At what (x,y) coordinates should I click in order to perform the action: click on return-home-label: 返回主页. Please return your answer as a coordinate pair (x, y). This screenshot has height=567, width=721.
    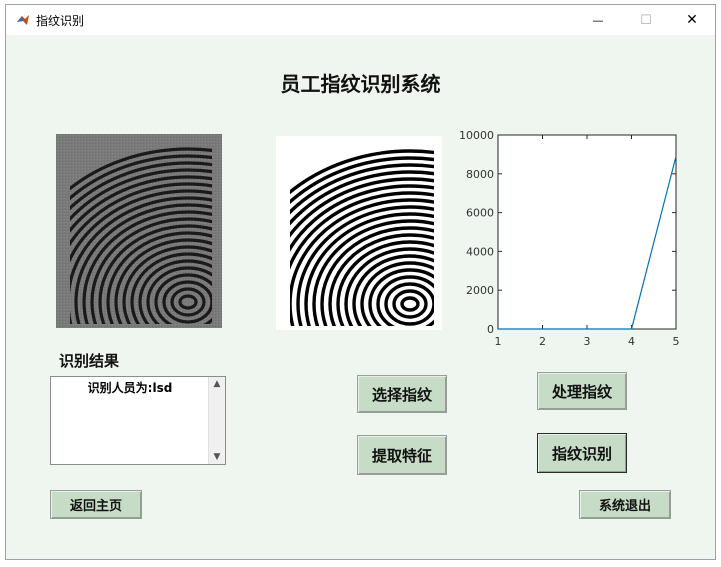
    Looking at the image, I should click on (95, 506).